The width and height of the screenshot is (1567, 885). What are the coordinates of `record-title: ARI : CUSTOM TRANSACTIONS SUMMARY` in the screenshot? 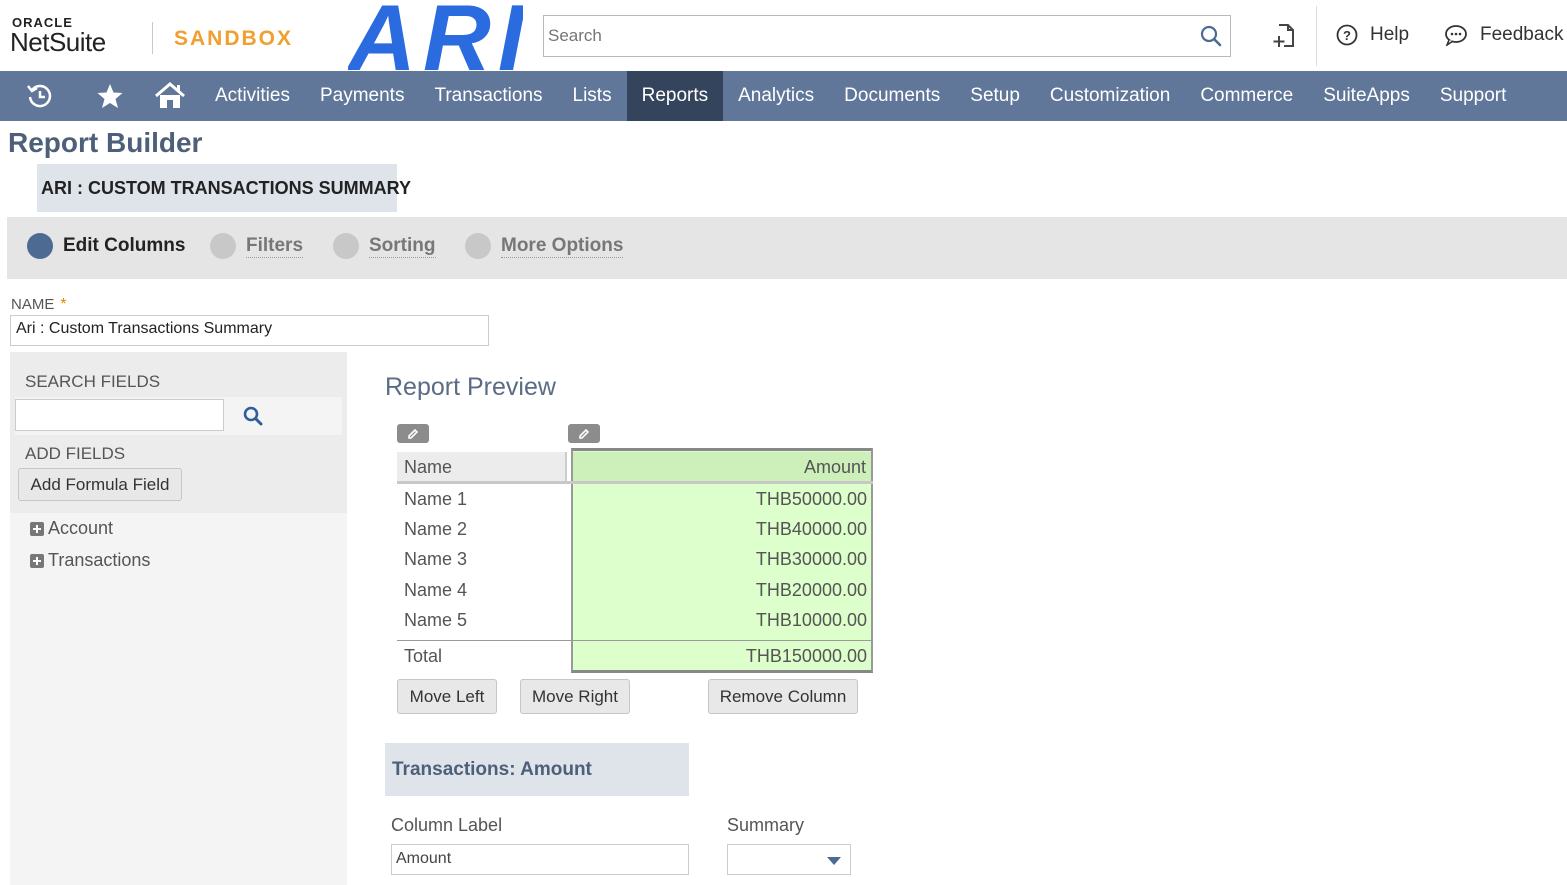 It's located at (224, 188).